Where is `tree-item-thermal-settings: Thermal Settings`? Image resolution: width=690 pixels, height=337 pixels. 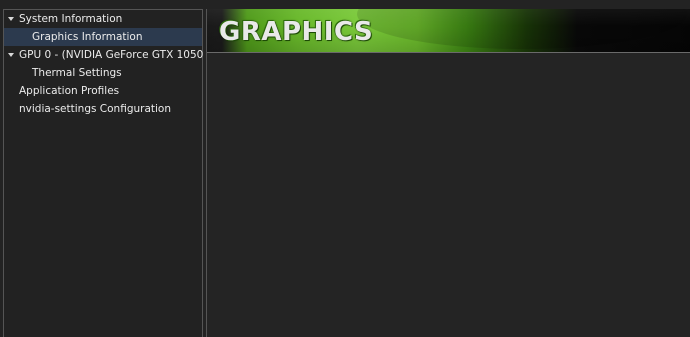 tree-item-thermal-settings: Thermal Settings is located at coordinates (103, 73).